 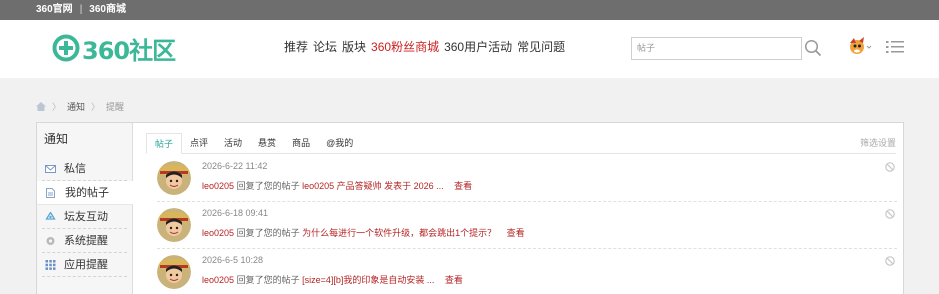 I want to click on filter-settings-link: 筛选设置, so click(x=878, y=143).